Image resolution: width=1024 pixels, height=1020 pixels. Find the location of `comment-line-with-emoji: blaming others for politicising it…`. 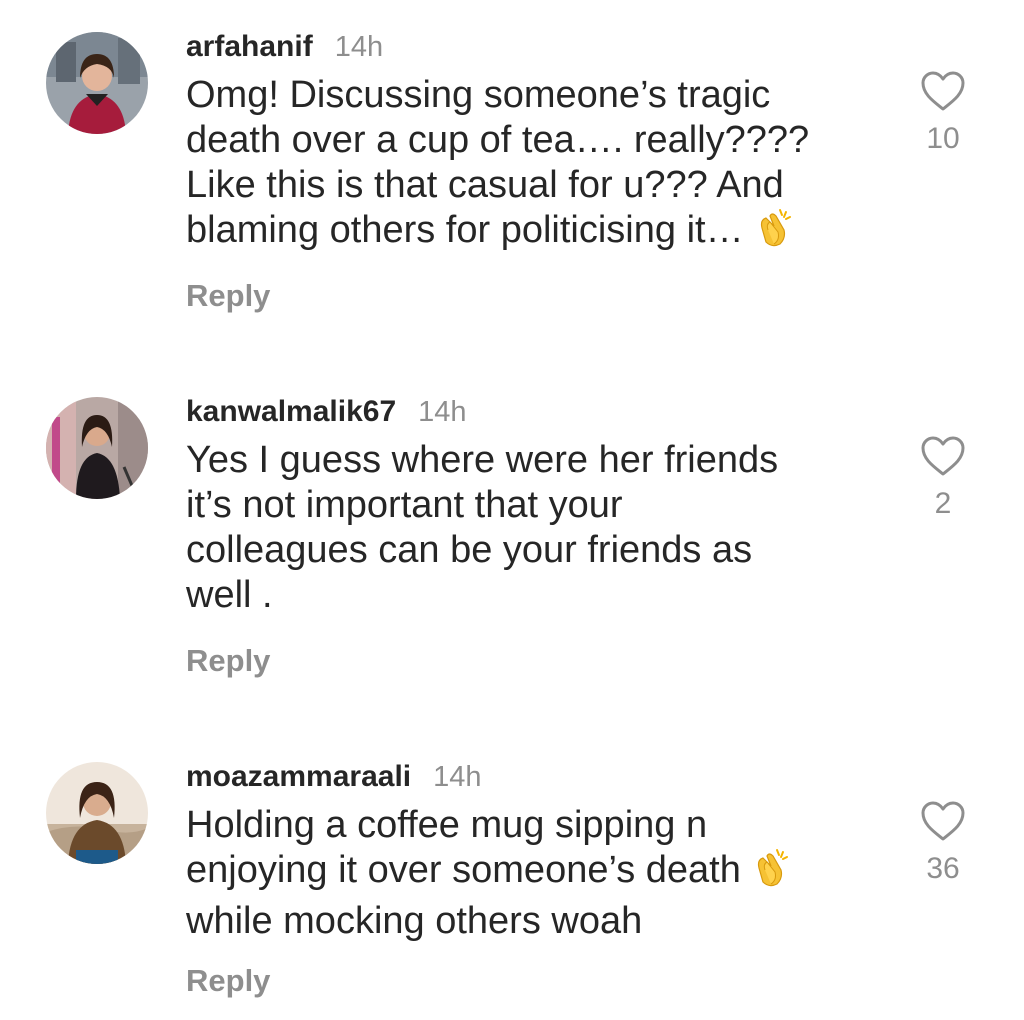

comment-line-with-emoji: blaming others for politicising it… is located at coordinates (531, 233).